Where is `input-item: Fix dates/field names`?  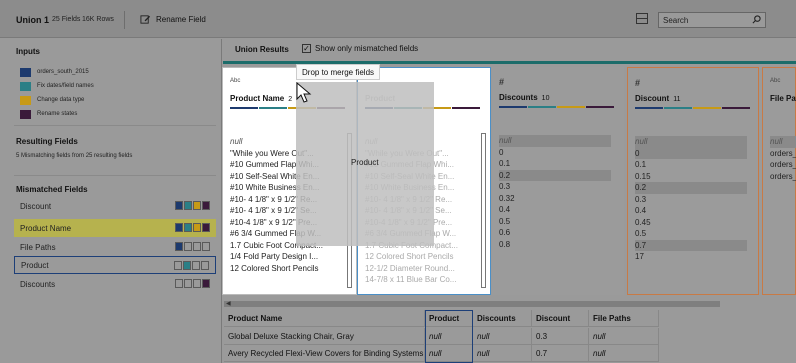 input-item: Fix dates/field names is located at coordinates (57, 86).